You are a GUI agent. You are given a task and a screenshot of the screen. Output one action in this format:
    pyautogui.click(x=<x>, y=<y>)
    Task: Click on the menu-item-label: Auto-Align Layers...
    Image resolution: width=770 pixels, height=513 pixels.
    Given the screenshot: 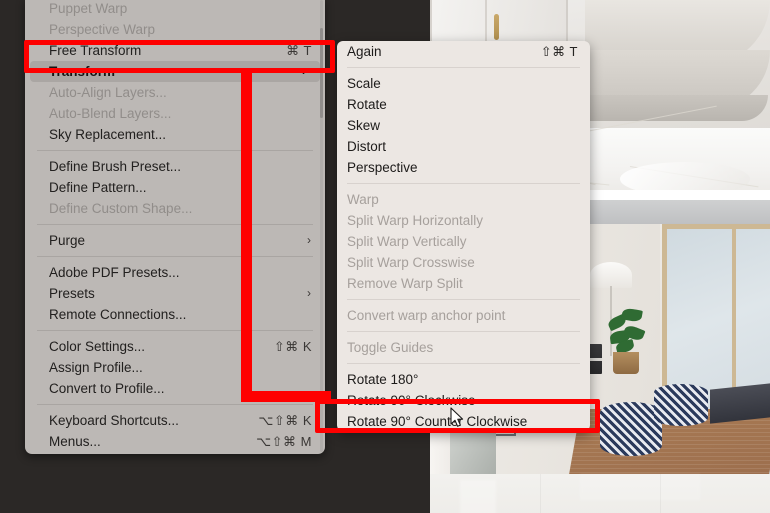 What is the action you would take?
    pyautogui.click(x=108, y=92)
    